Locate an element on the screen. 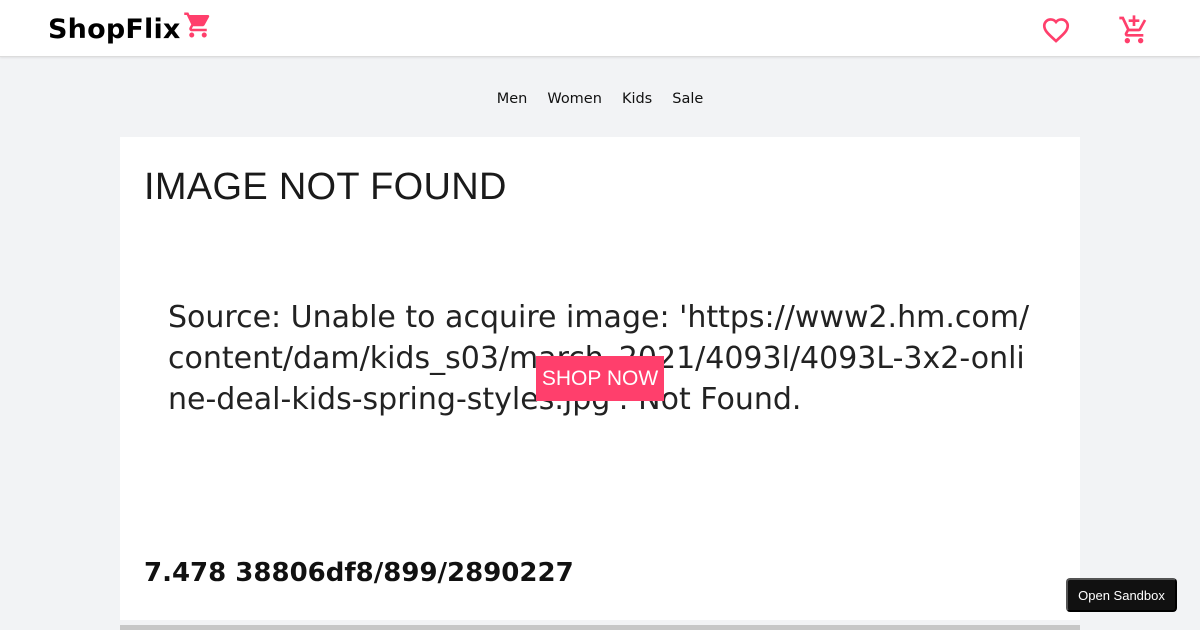 The height and width of the screenshot is (630, 1200). heart-icon is located at coordinates (1056, 30).